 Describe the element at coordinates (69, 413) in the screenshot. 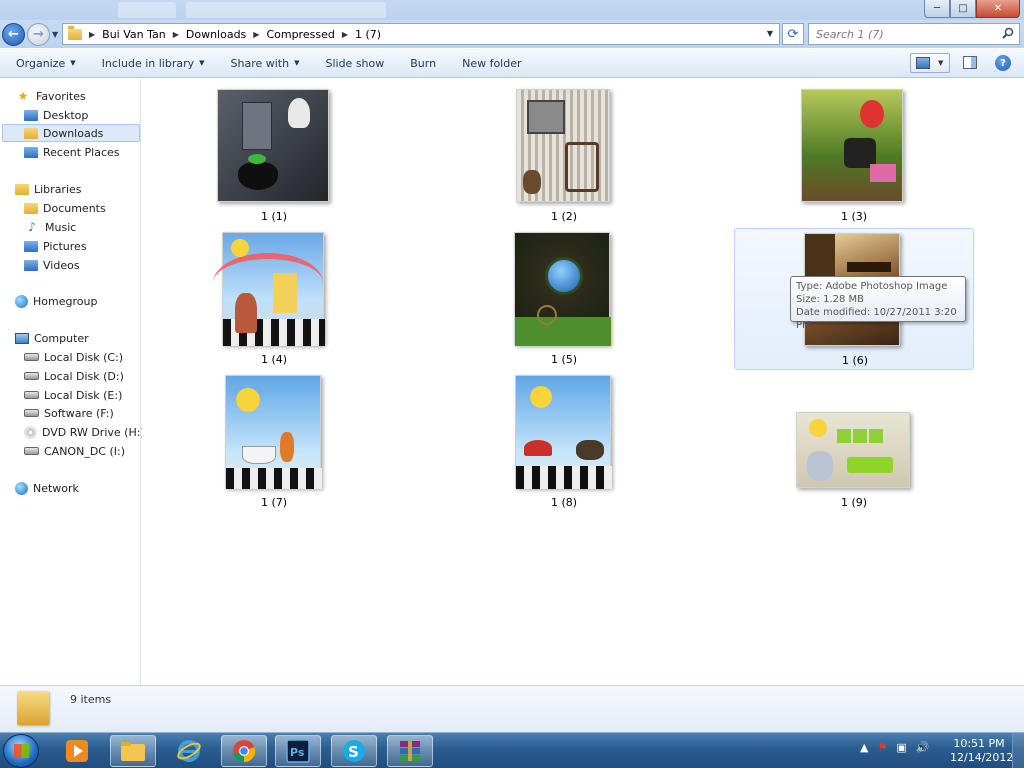

I see `sidebar-item-drive: Software (F:)` at that location.